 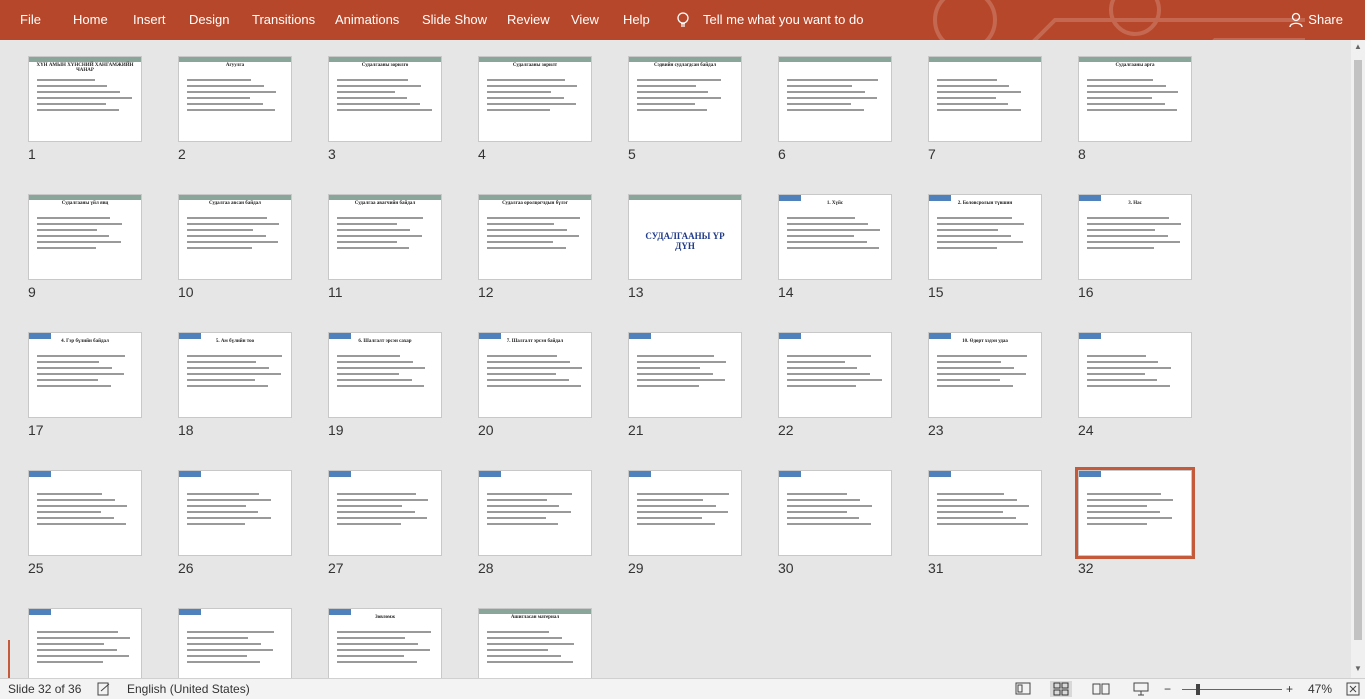 I want to click on slide-thumbnail: 3. Нас, so click(x=1135, y=237).